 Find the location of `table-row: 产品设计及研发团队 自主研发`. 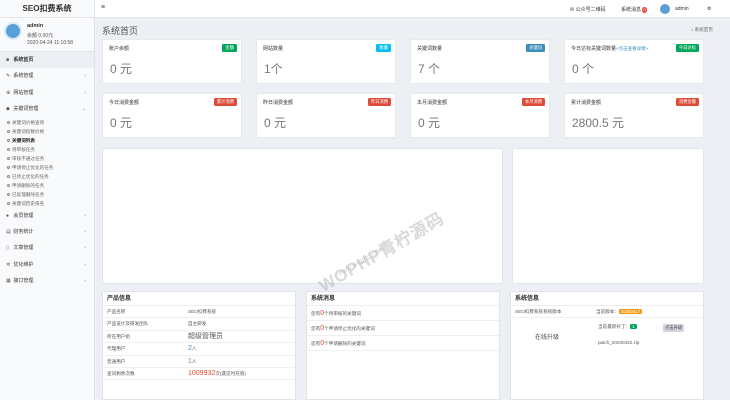

table-row: 产品设计及研发团队 自主研发 is located at coordinates (199, 324).